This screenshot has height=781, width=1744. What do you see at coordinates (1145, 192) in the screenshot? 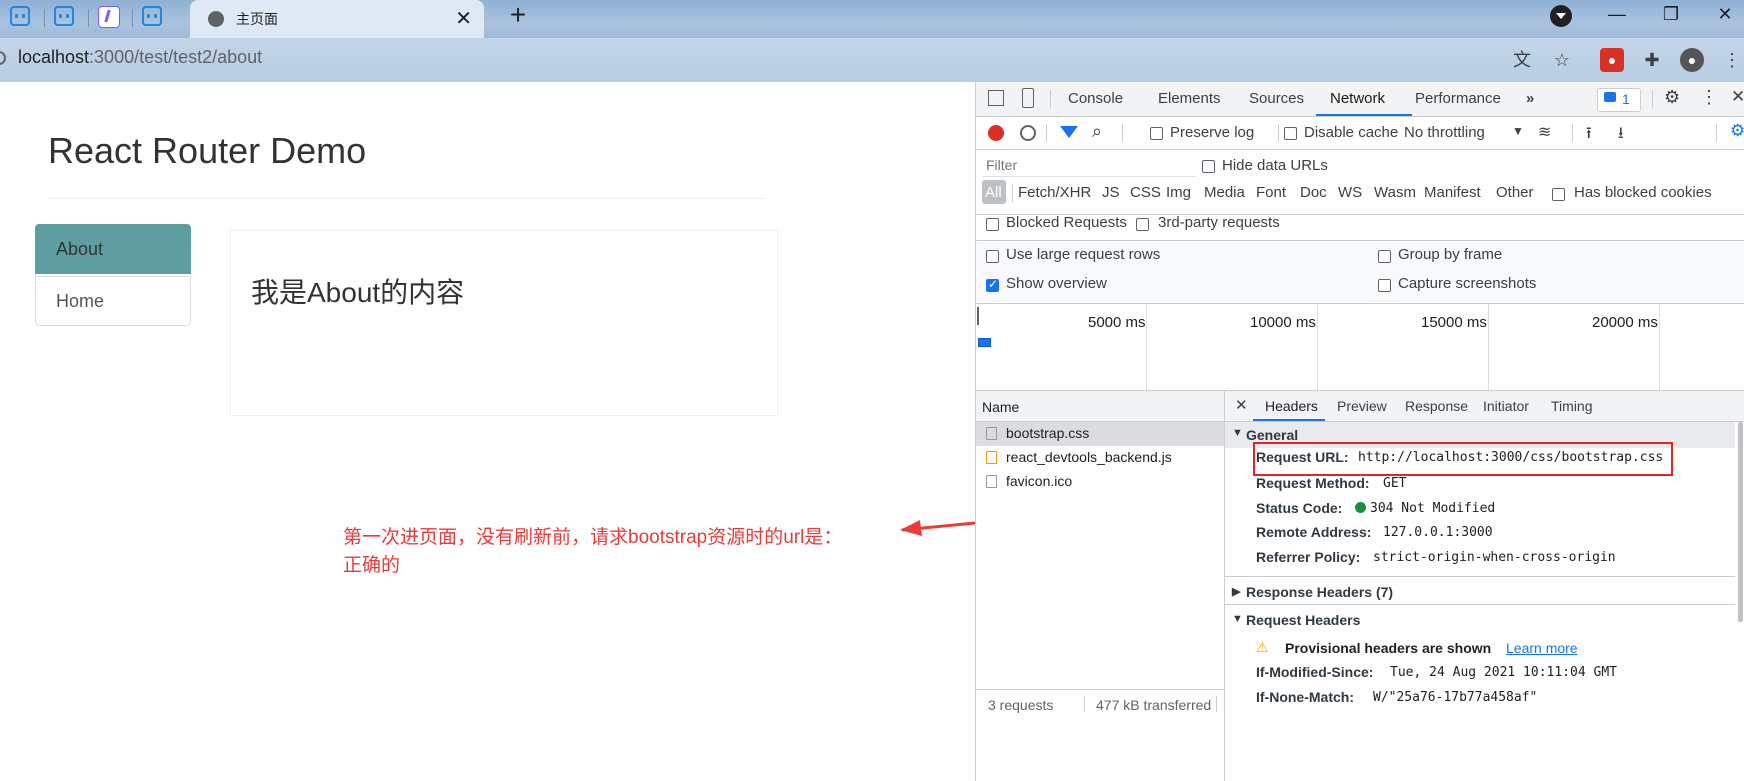
I see `filter-type-css: CSS` at bounding box center [1145, 192].